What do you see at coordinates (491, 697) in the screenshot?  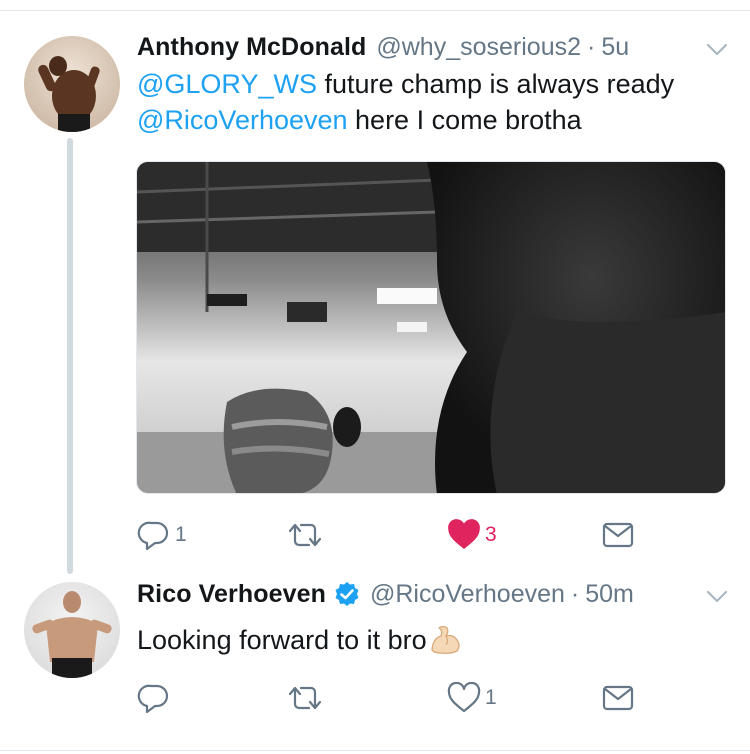 I see `like-count: 1` at bounding box center [491, 697].